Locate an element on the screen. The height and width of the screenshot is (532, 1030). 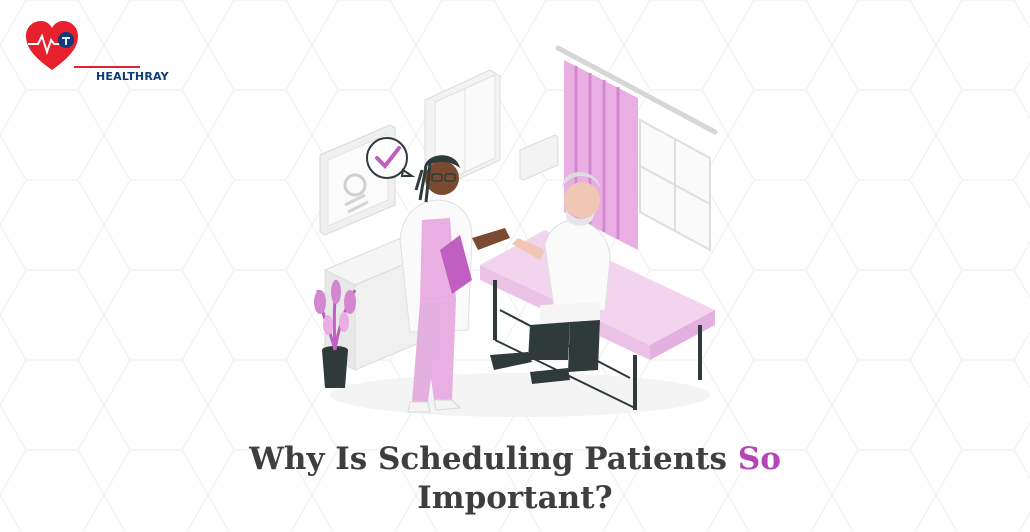
headline-accent-word: So is located at coordinates (759, 459).